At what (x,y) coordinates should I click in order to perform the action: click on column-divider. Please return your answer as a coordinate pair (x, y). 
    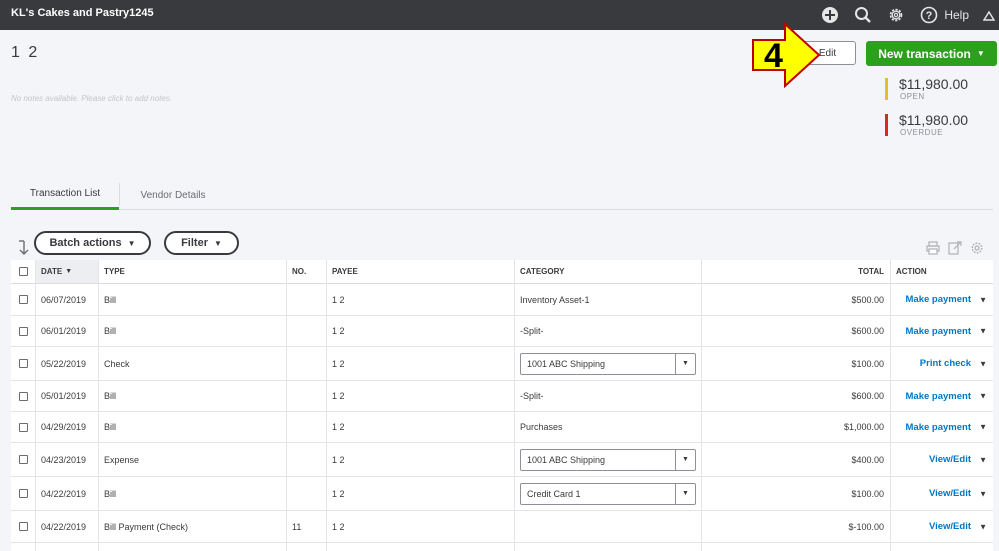
    Looking at the image, I should click on (98, 405).